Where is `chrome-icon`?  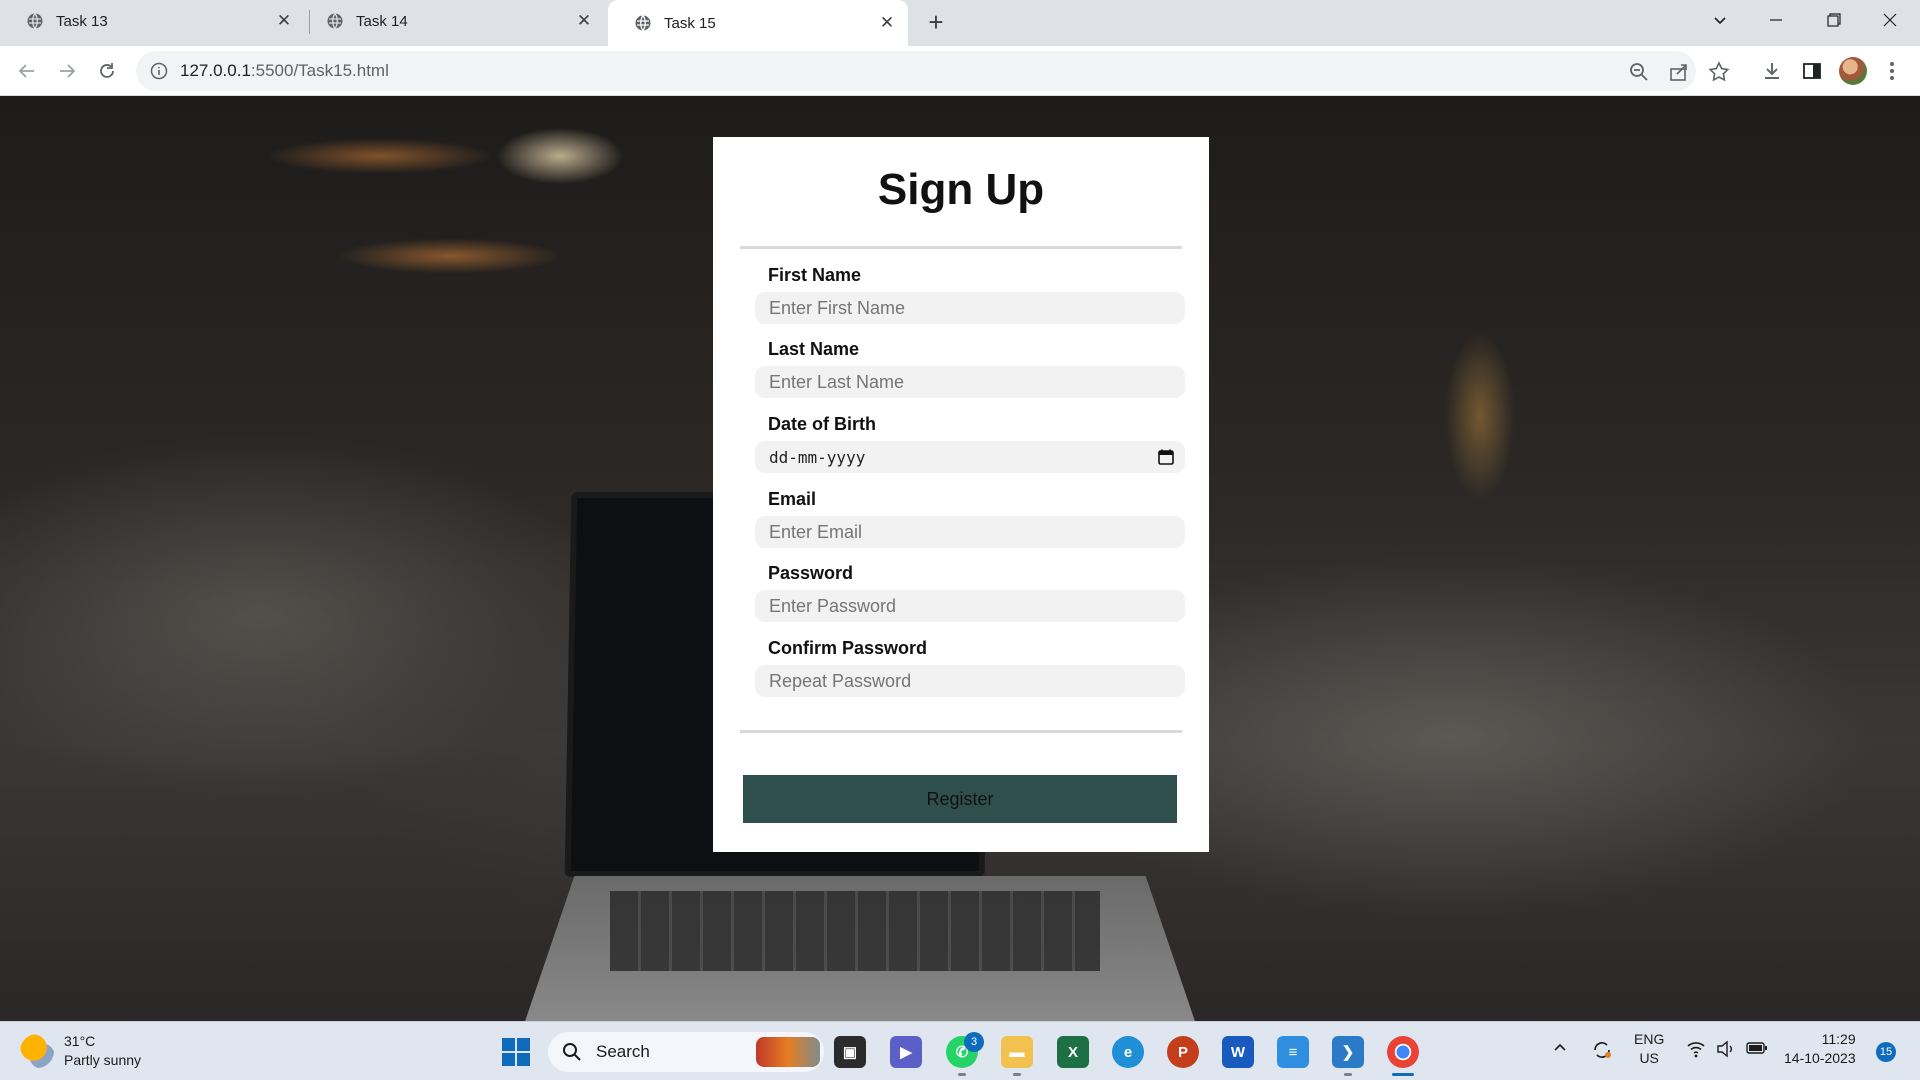 chrome-icon is located at coordinates (1403, 1052).